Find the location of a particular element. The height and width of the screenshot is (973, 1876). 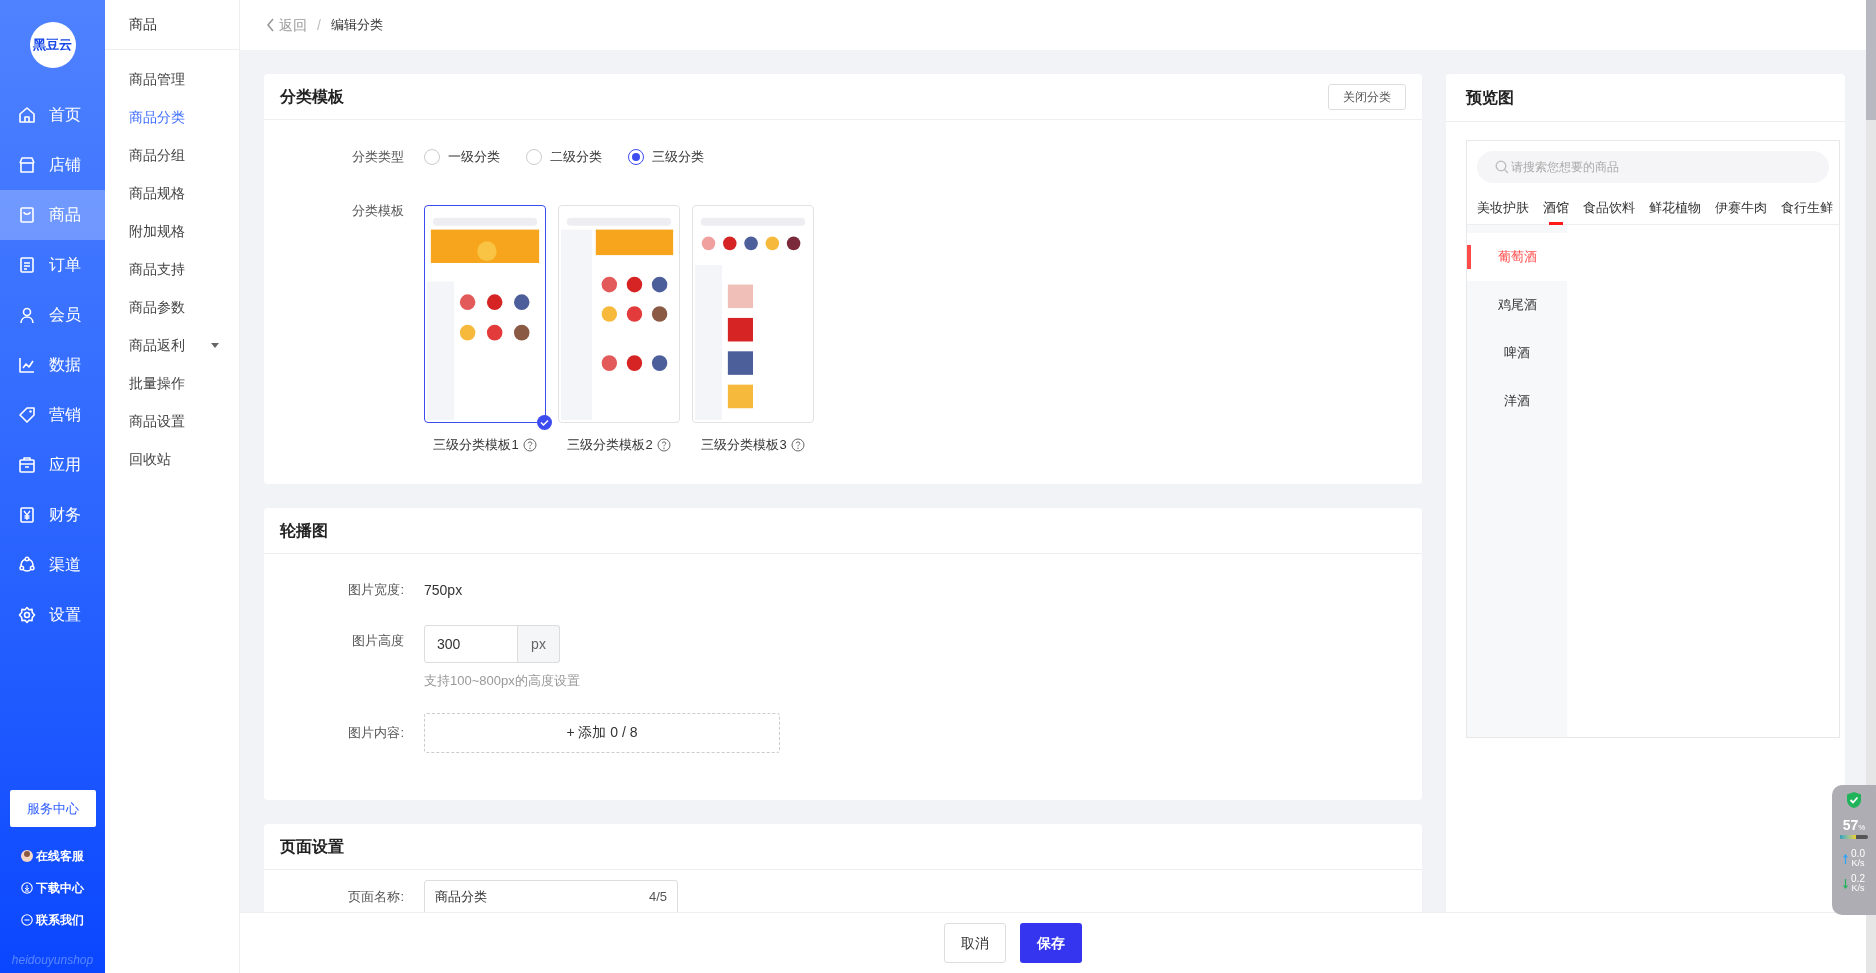

cancel-button: 取消 is located at coordinates (975, 943).